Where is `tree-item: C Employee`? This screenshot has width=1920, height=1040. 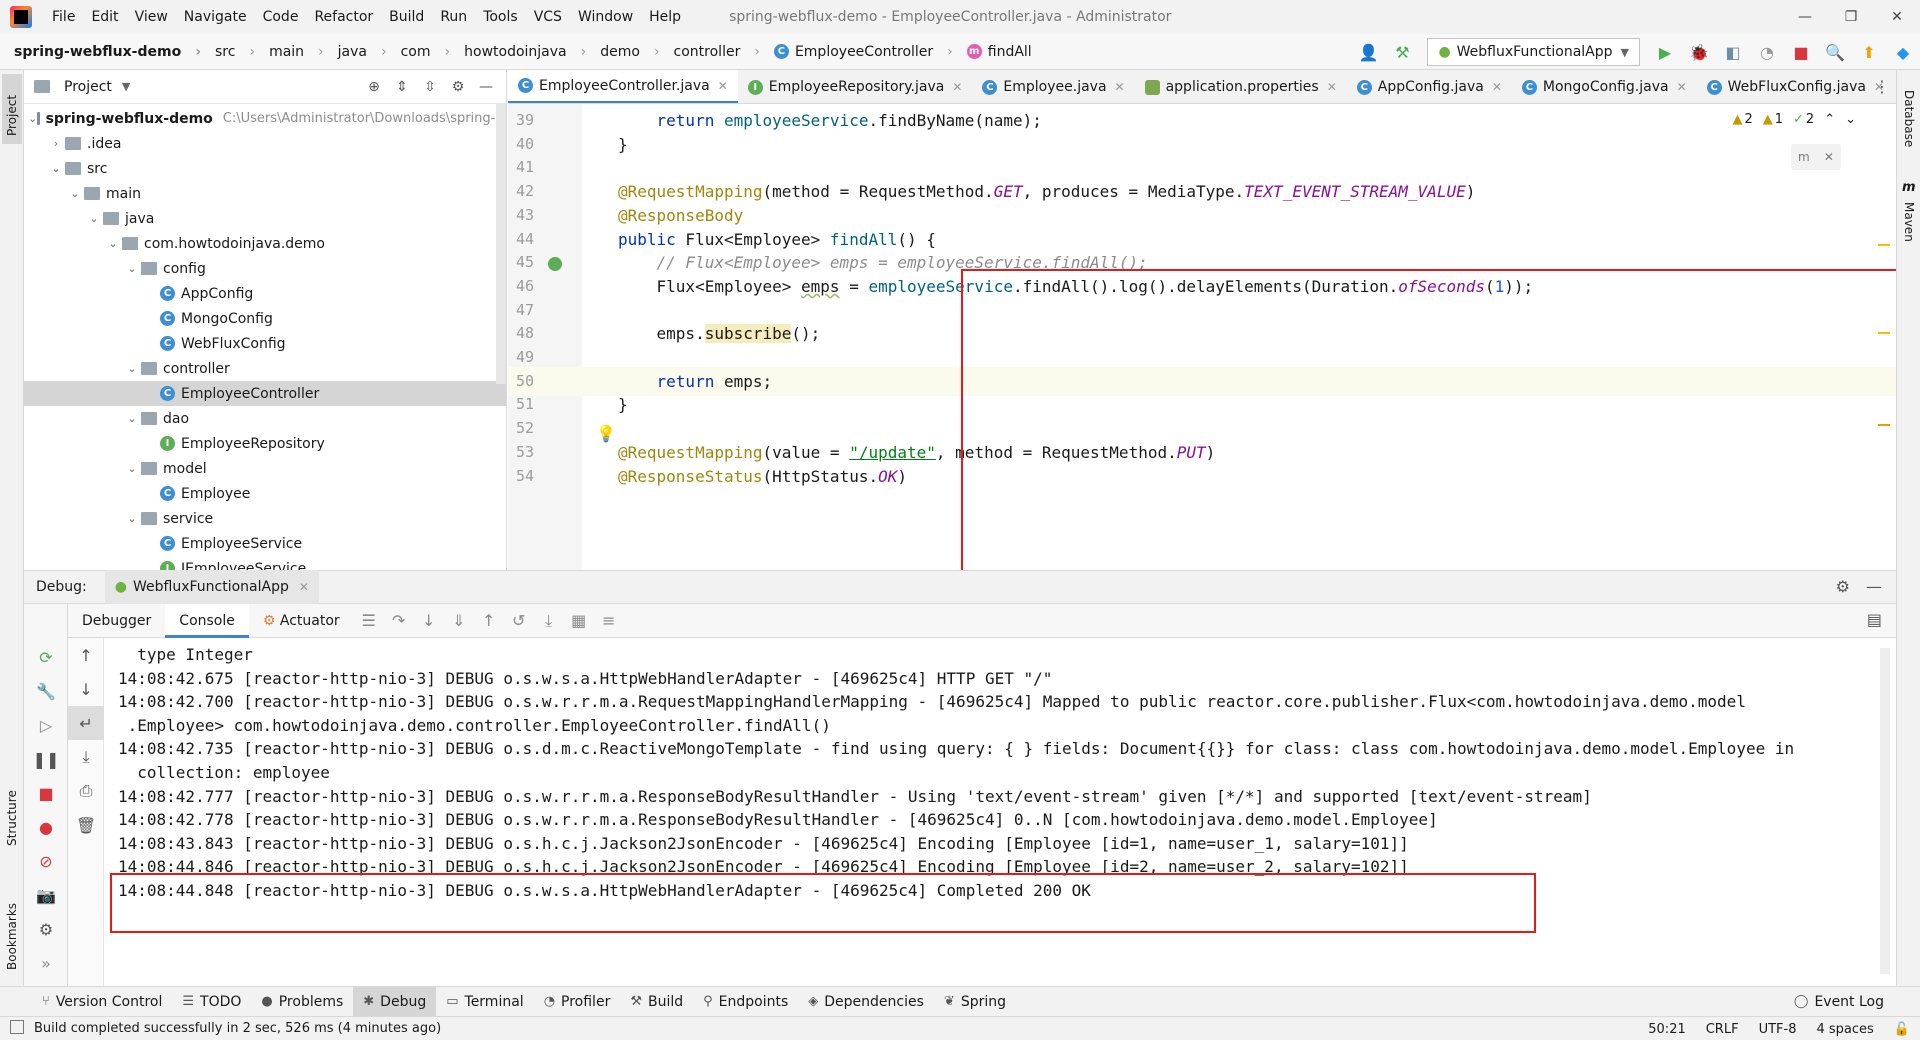
tree-item: C Employee is located at coordinates (265, 493).